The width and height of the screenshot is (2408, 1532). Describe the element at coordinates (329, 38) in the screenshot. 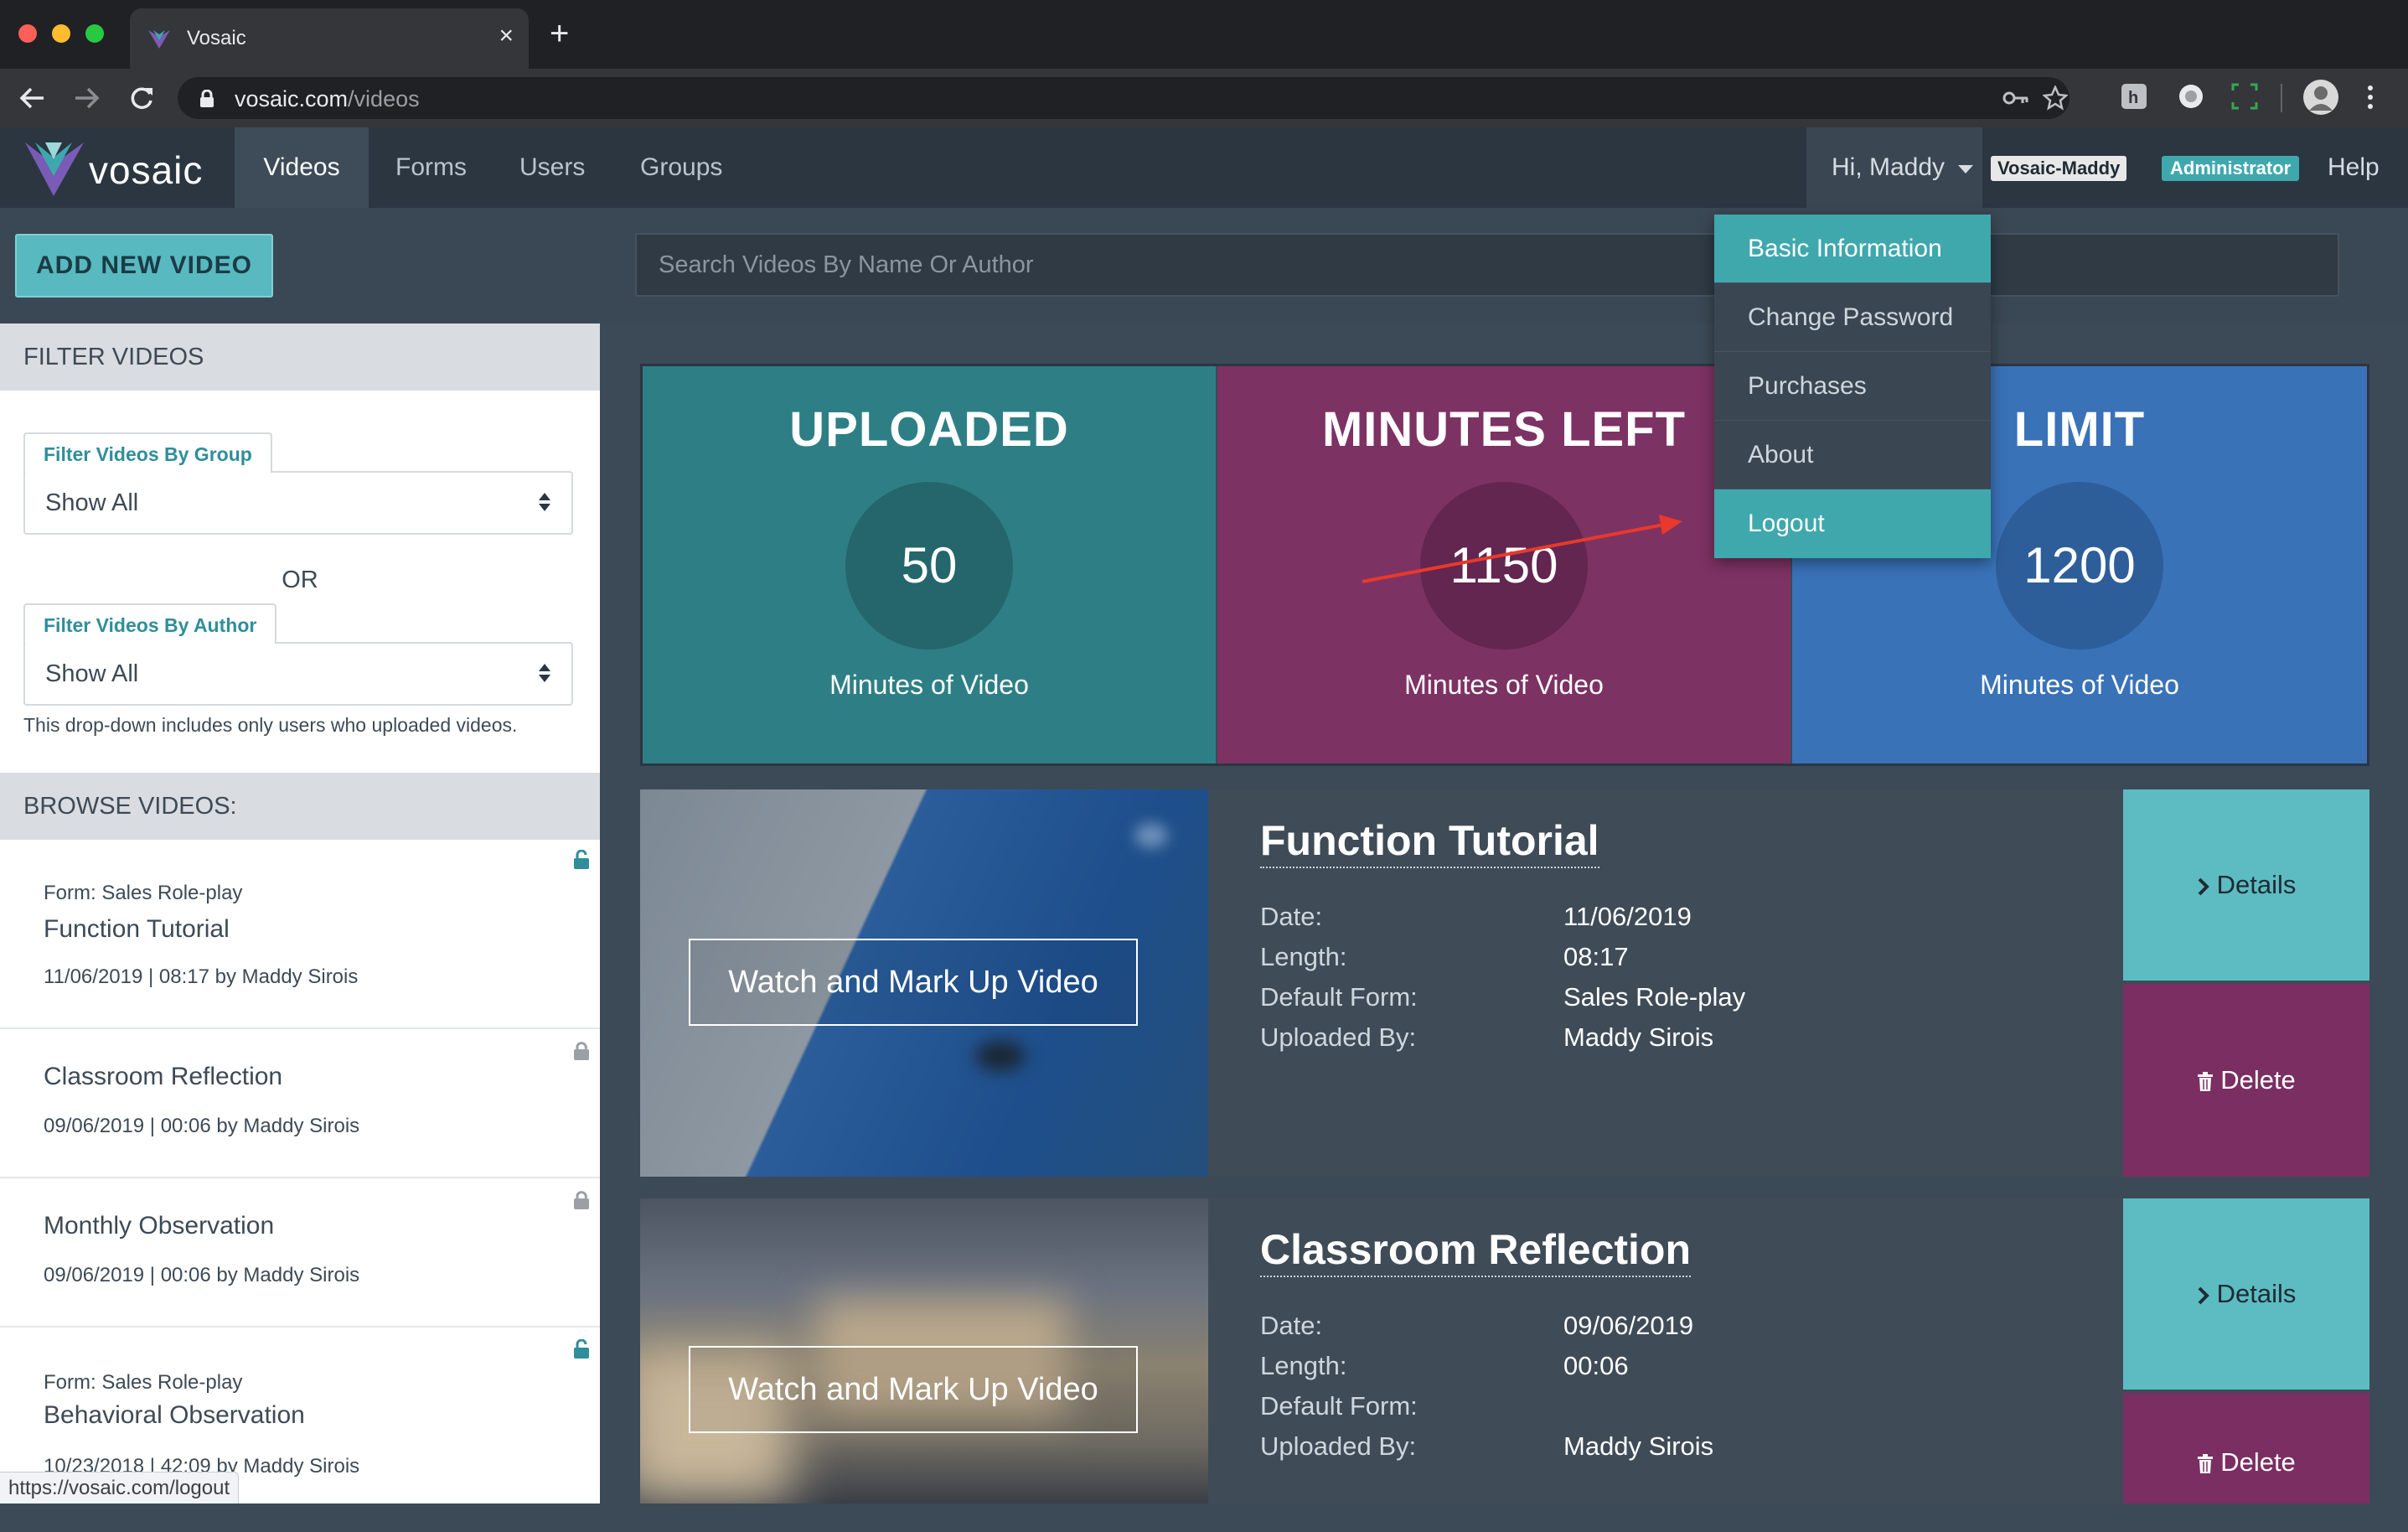

I see `browser-tab: Vosaic ×` at that location.